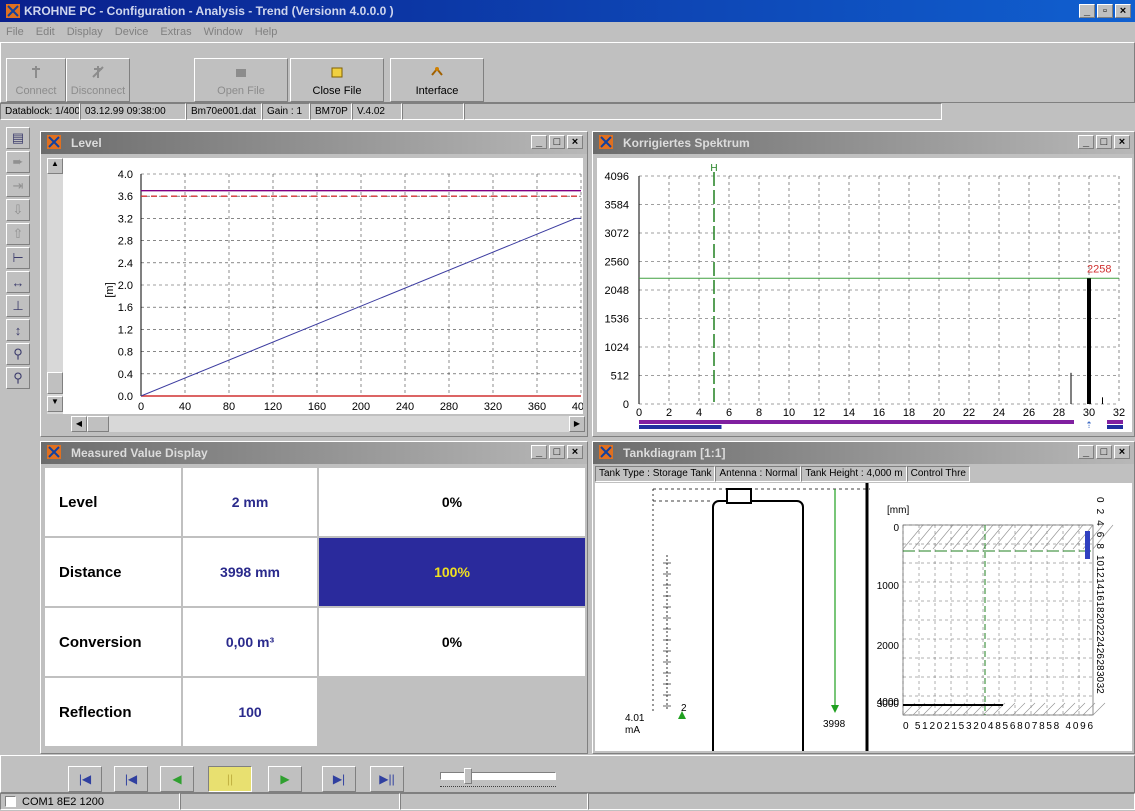 This screenshot has height=811, width=1135. What do you see at coordinates (18, 282) in the screenshot?
I see `h-zoom-button: ↔` at bounding box center [18, 282].